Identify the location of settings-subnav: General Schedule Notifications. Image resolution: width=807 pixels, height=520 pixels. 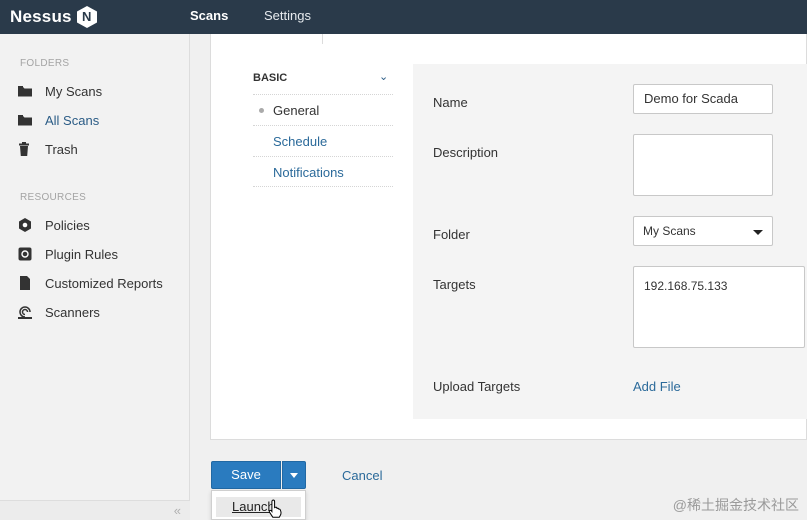
(323, 140).